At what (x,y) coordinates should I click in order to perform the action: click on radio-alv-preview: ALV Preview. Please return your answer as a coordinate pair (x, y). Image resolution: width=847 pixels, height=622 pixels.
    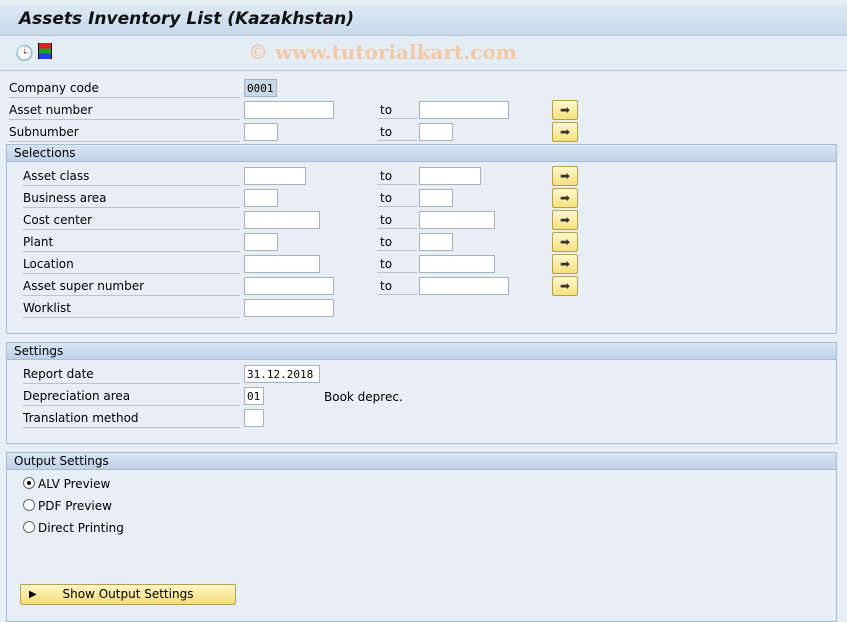
    Looking at the image, I should click on (66, 484).